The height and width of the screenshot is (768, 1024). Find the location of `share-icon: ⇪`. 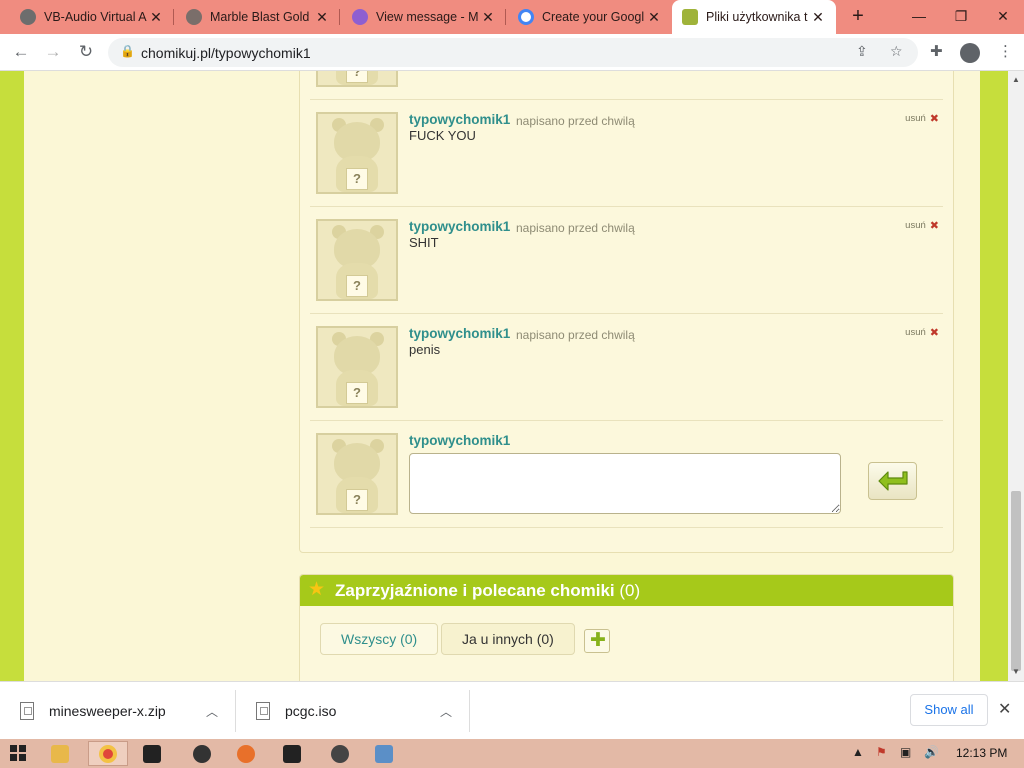

share-icon: ⇪ is located at coordinates (862, 51).